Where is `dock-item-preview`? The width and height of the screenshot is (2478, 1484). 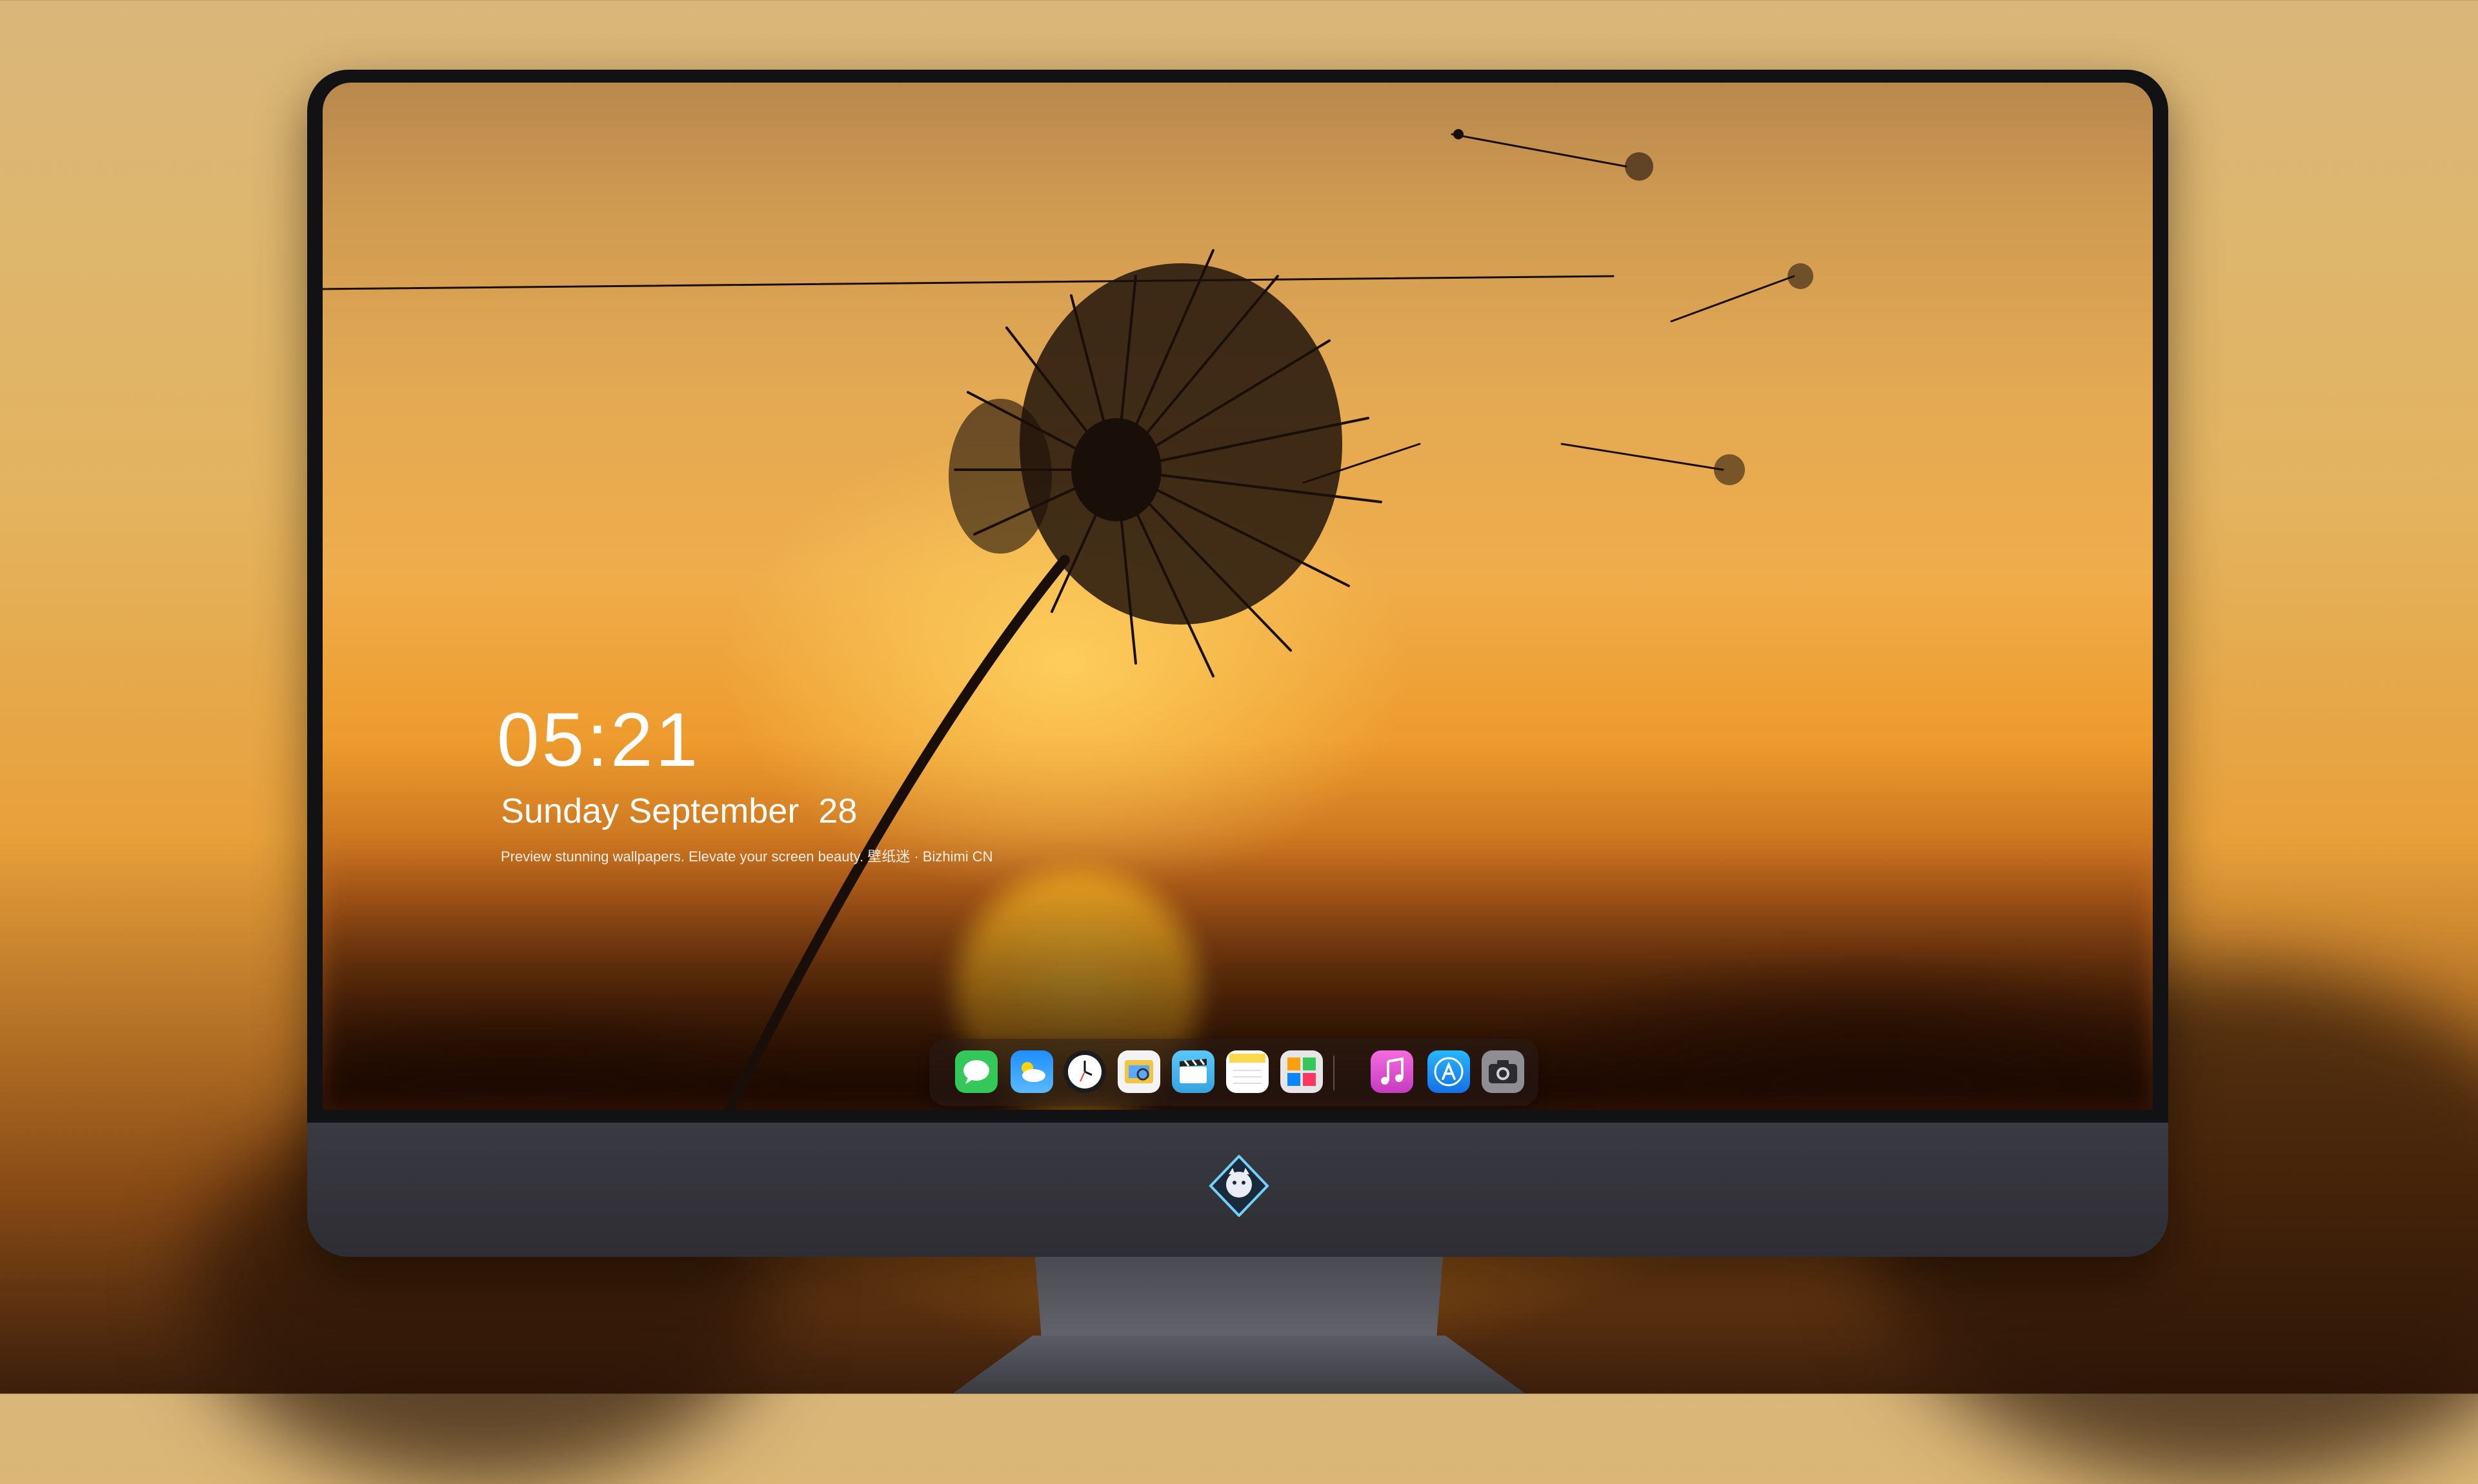 dock-item-preview is located at coordinates (1139, 1071).